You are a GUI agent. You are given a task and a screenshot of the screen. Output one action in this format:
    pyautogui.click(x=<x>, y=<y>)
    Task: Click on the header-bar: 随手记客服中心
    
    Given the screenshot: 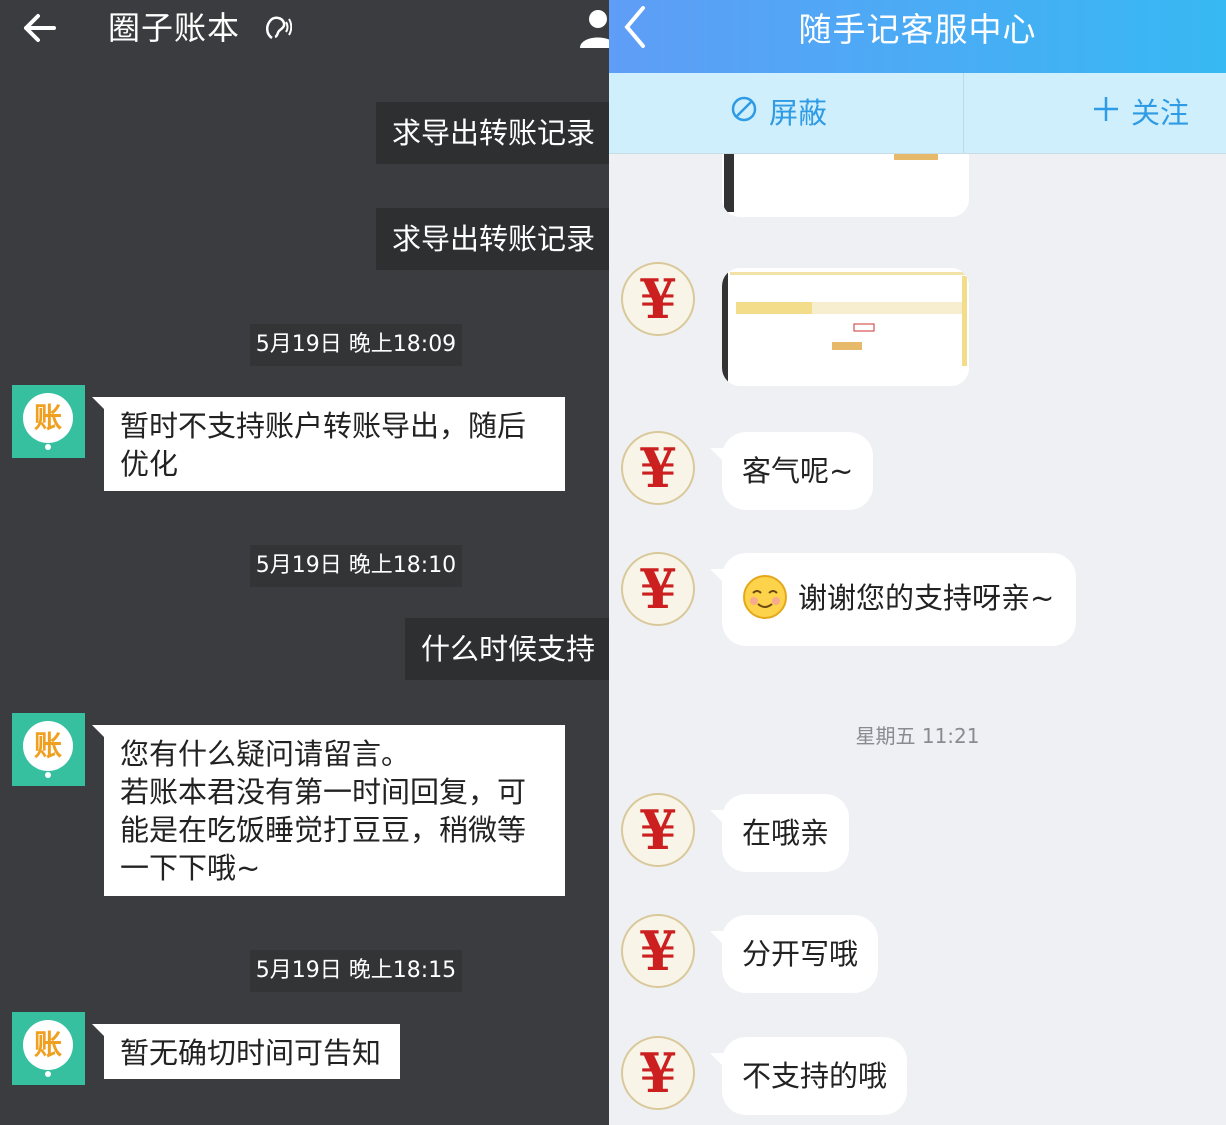 What is the action you would take?
    pyautogui.click(x=917, y=36)
    